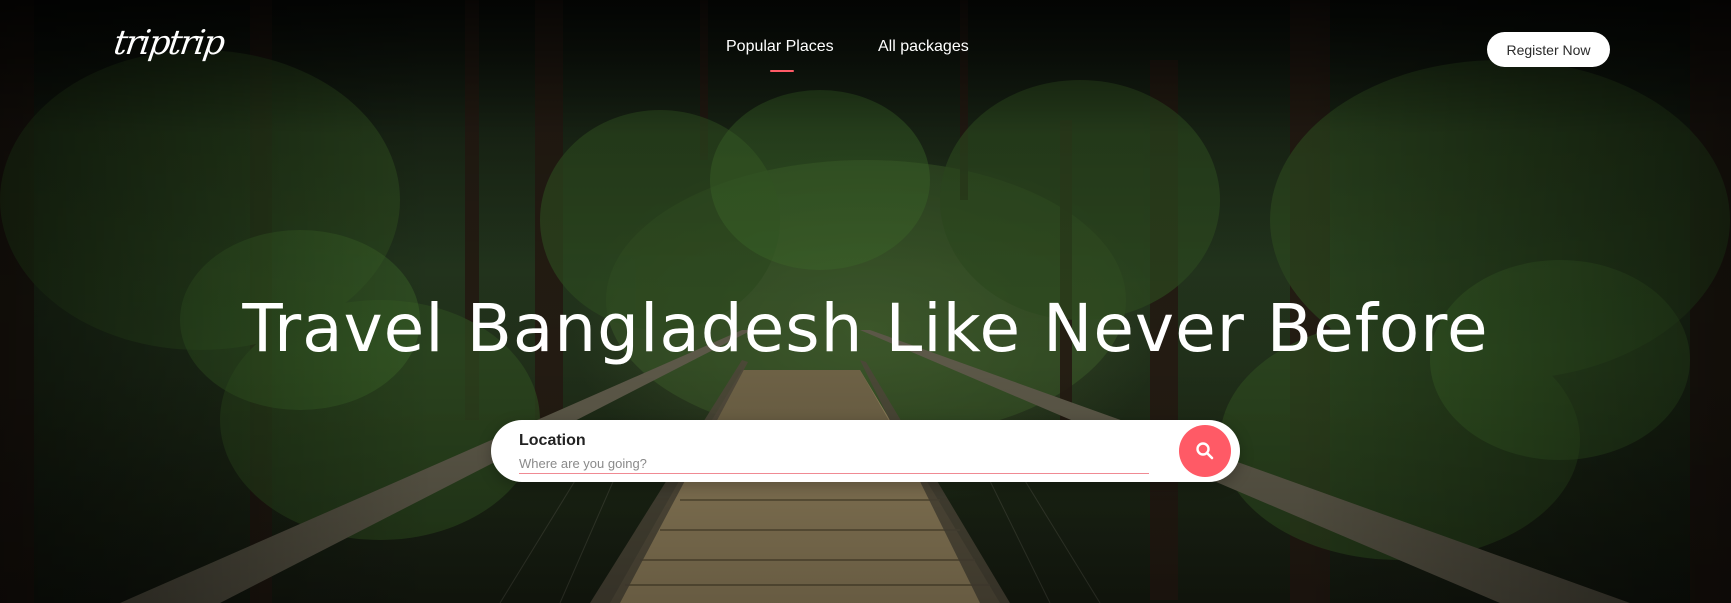 Image resolution: width=1731 pixels, height=603 pixels. Describe the element at coordinates (865, 451) in the screenshot. I see `location-search-bar: Location` at that location.